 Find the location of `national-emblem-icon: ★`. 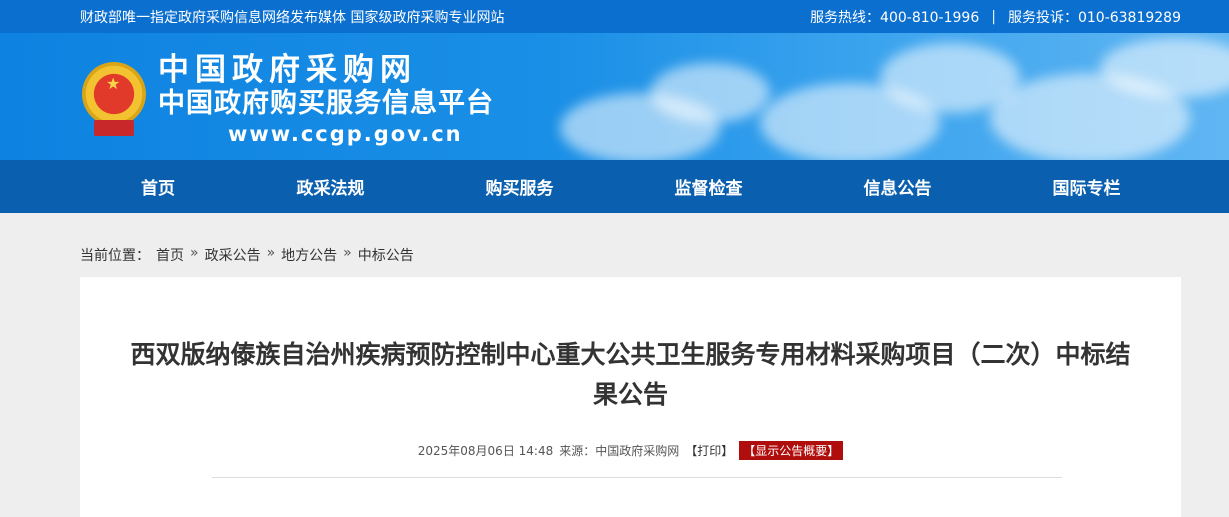

national-emblem-icon: ★ is located at coordinates (114, 100).